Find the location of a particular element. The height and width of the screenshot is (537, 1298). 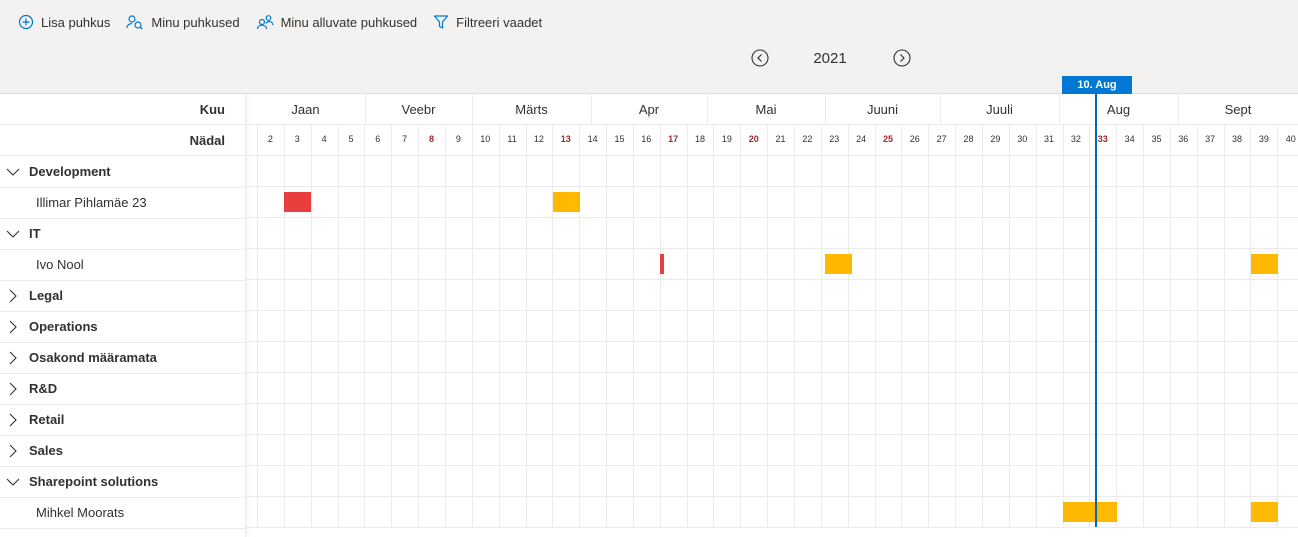

month-label: Jaan is located at coordinates (305, 109).